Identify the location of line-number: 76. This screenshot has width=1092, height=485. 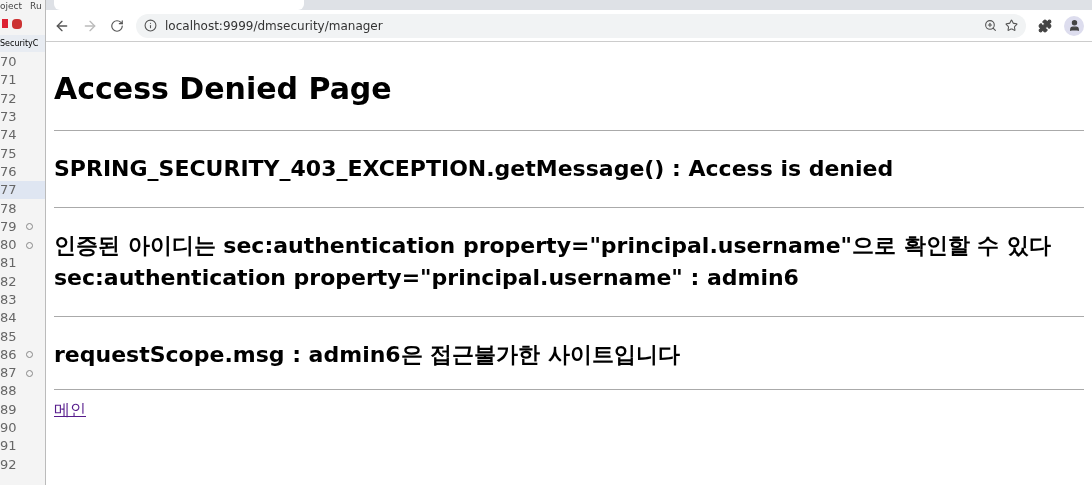
(9, 171).